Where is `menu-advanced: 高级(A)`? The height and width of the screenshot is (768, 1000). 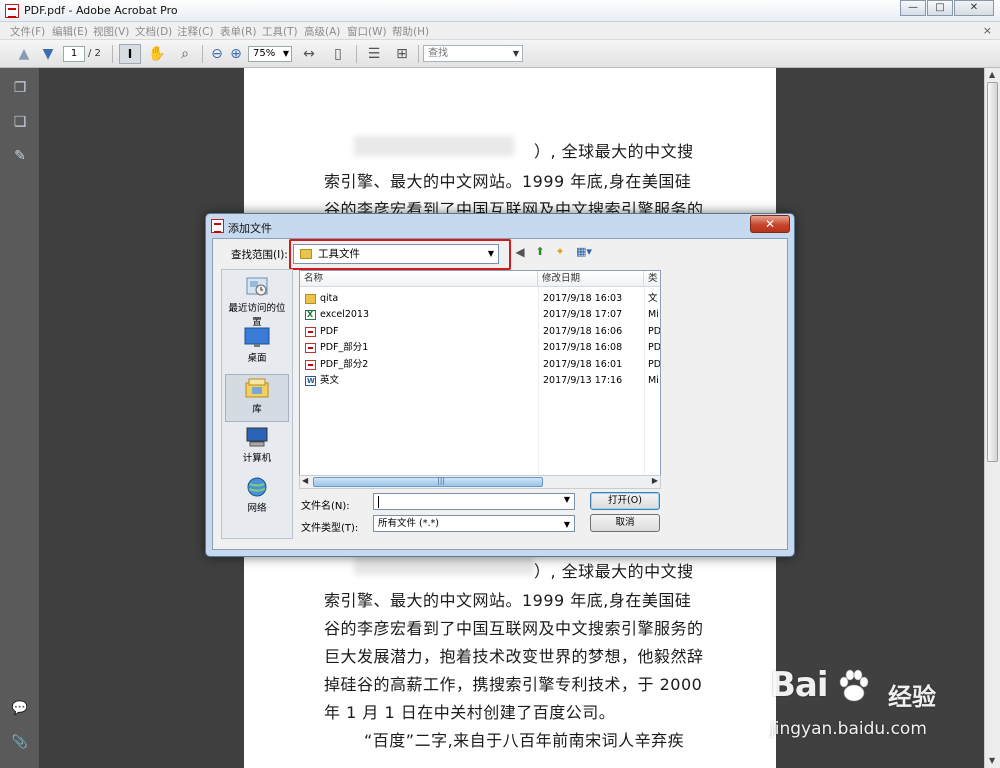
menu-advanced: 高级(A) is located at coordinates (322, 31).